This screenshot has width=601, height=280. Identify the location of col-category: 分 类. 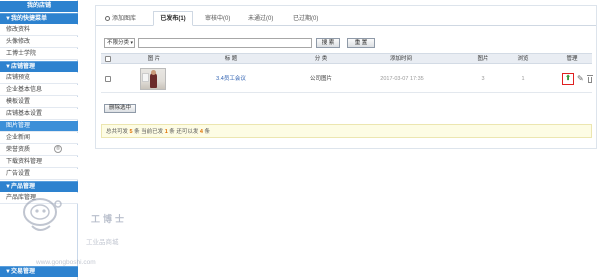
(321, 59).